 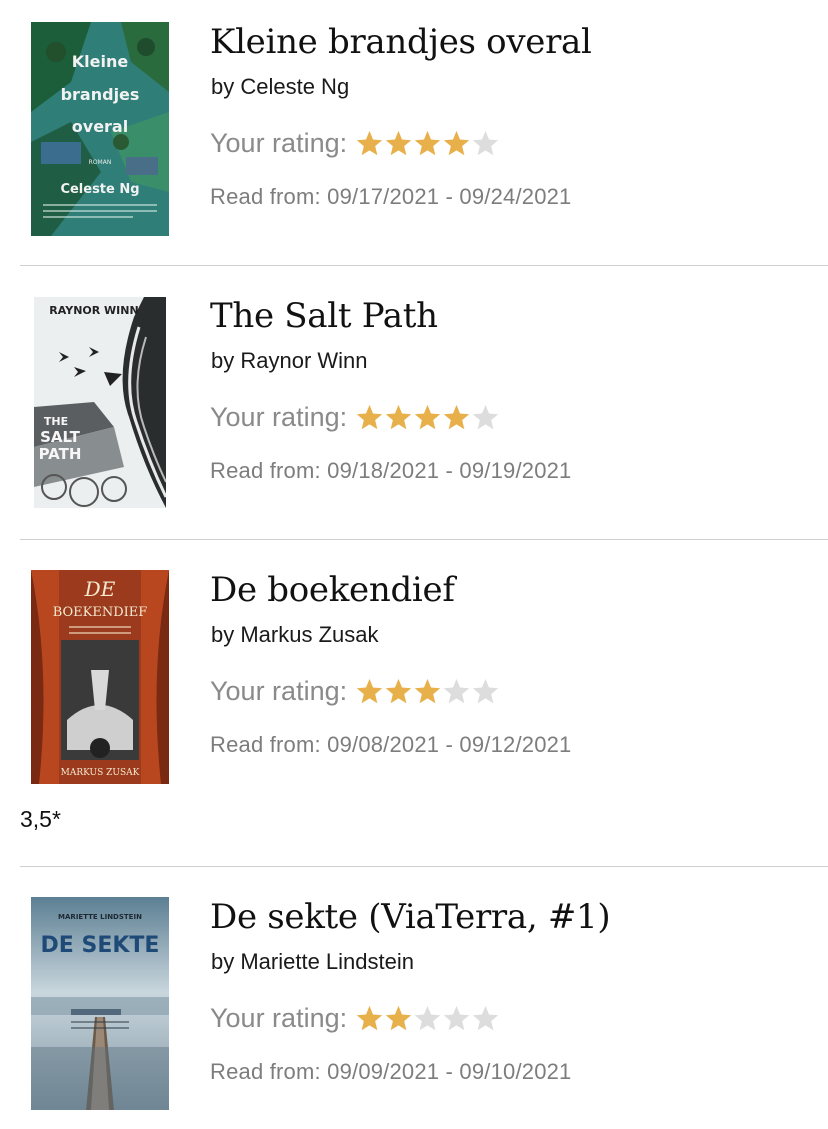 I want to click on rating-row-4: Your rating:, so click(x=355, y=1018).